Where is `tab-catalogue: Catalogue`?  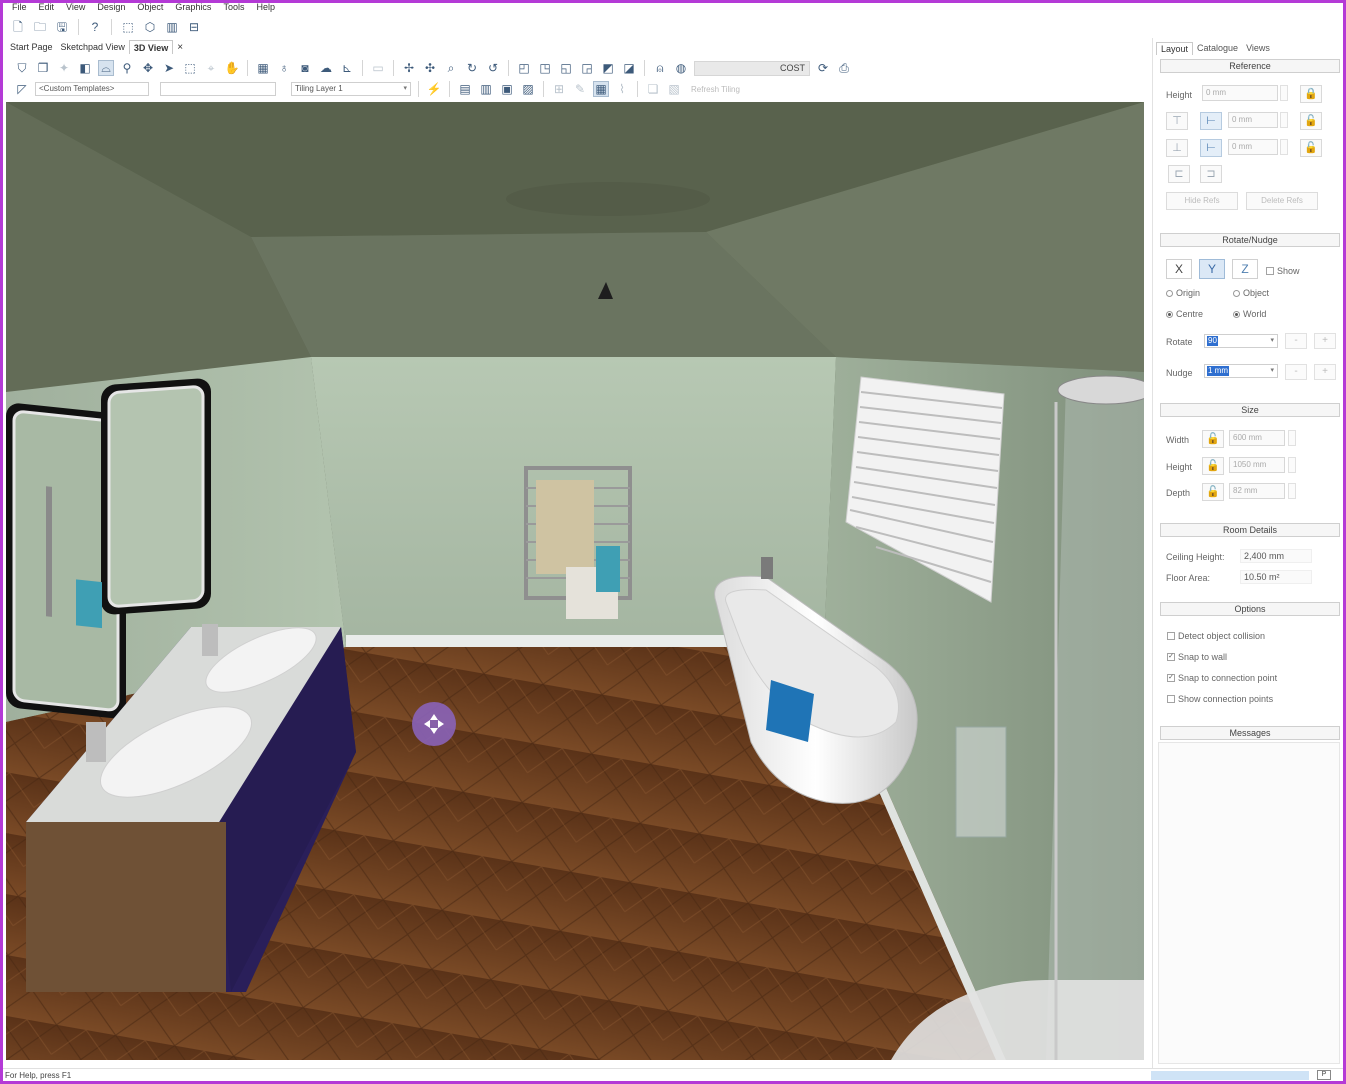 tab-catalogue: Catalogue is located at coordinates (1217, 48).